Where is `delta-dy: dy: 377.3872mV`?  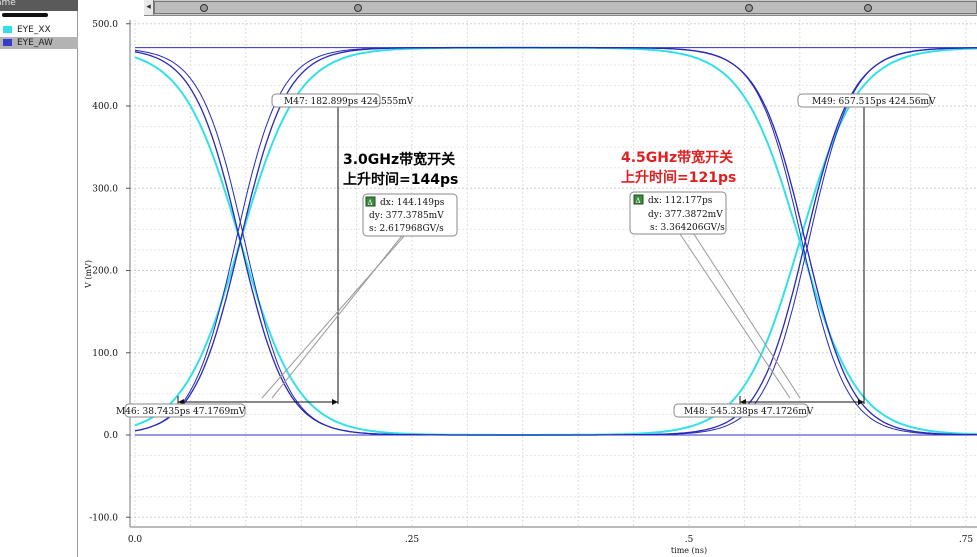 delta-dy: dy: 377.3872mV is located at coordinates (685, 215).